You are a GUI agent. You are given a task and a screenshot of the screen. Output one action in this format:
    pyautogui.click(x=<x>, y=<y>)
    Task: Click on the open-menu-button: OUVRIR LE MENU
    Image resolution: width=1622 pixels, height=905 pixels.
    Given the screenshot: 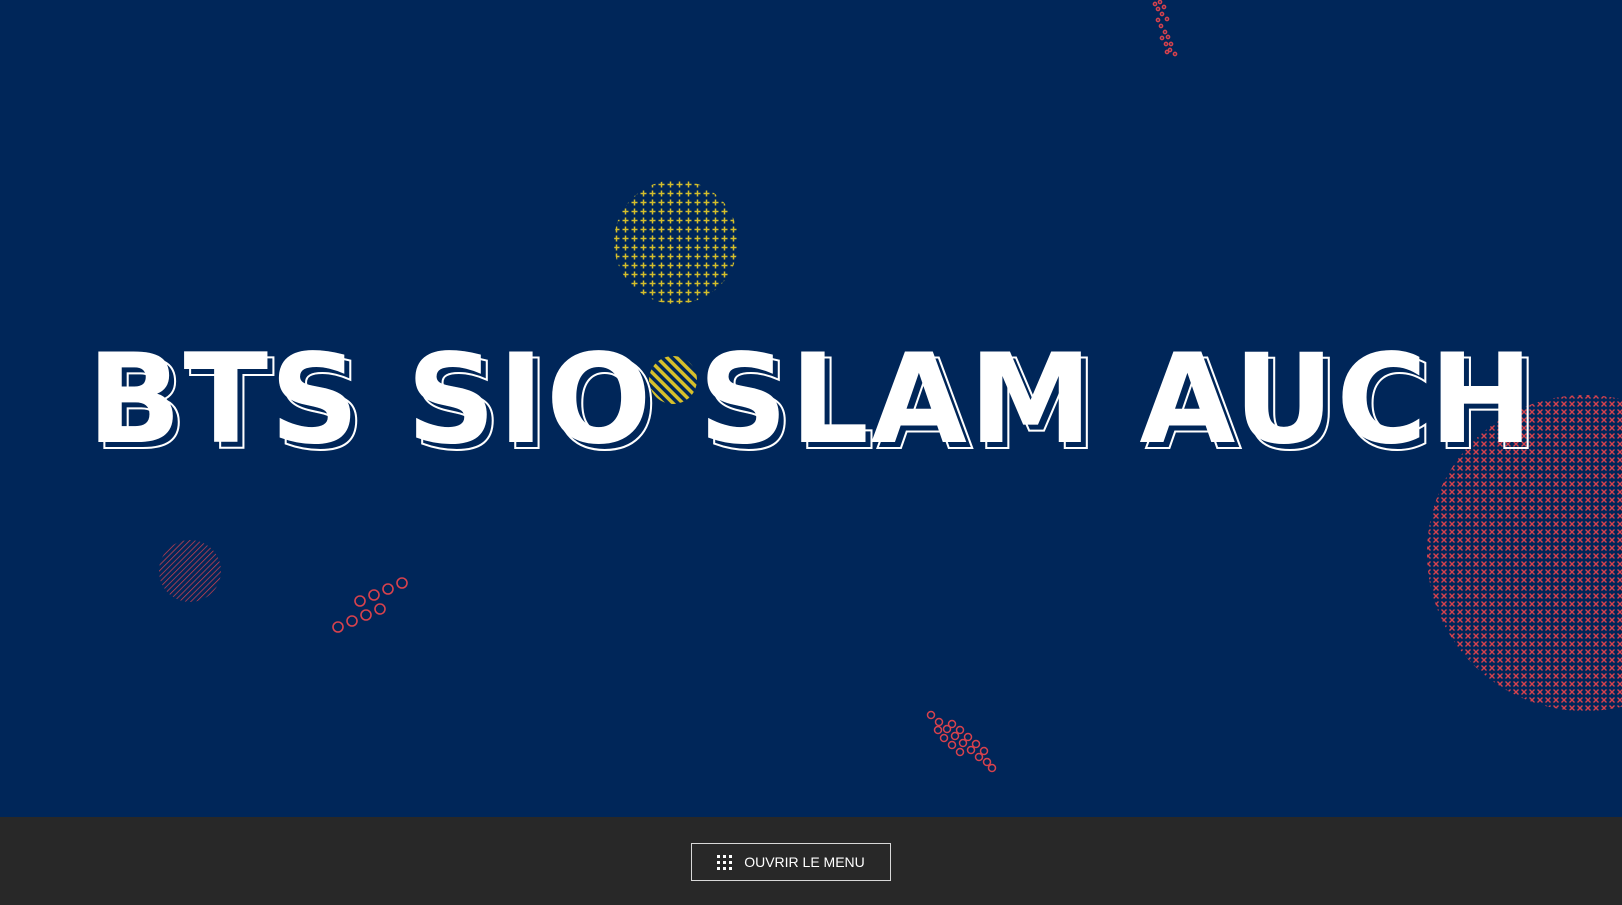 What is the action you would take?
    pyautogui.click(x=791, y=862)
    